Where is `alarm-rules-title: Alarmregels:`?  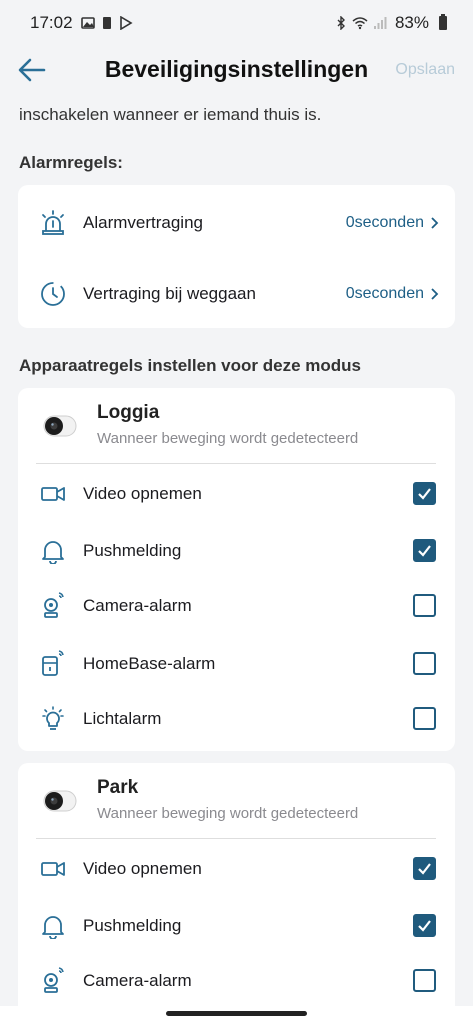 alarm-rules-title: Alarmregels: is located at coordinates (71, 162).